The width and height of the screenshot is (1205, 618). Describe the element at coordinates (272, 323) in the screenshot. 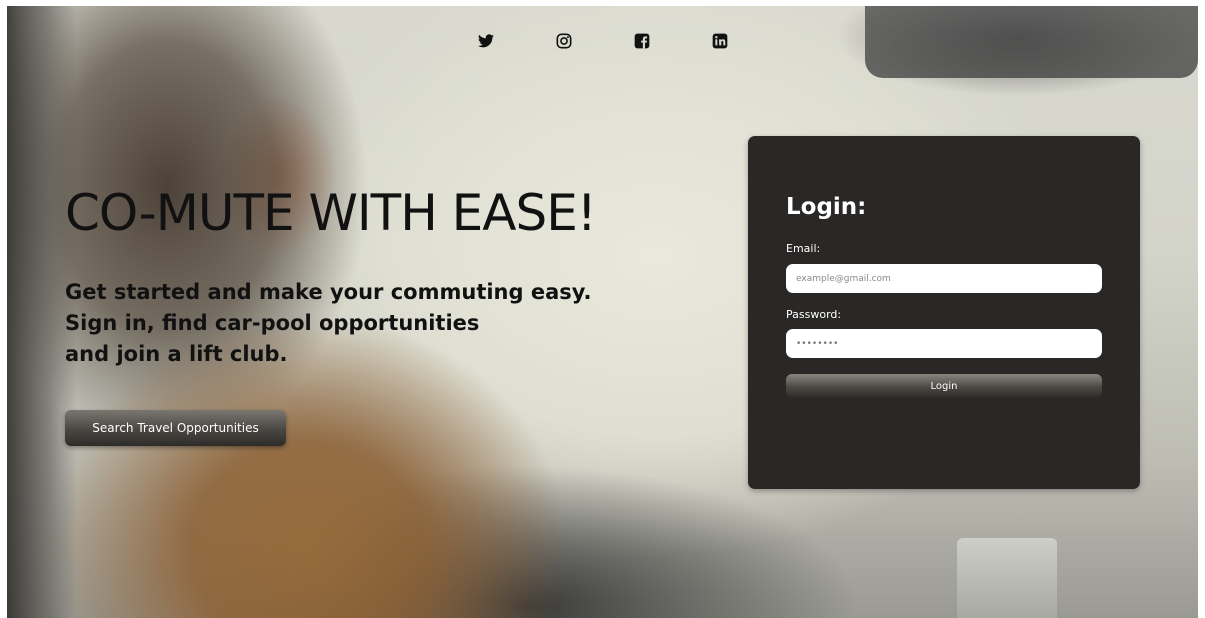

I see `hero-description-line: Sign in, find car-pool opportunities` at that location.